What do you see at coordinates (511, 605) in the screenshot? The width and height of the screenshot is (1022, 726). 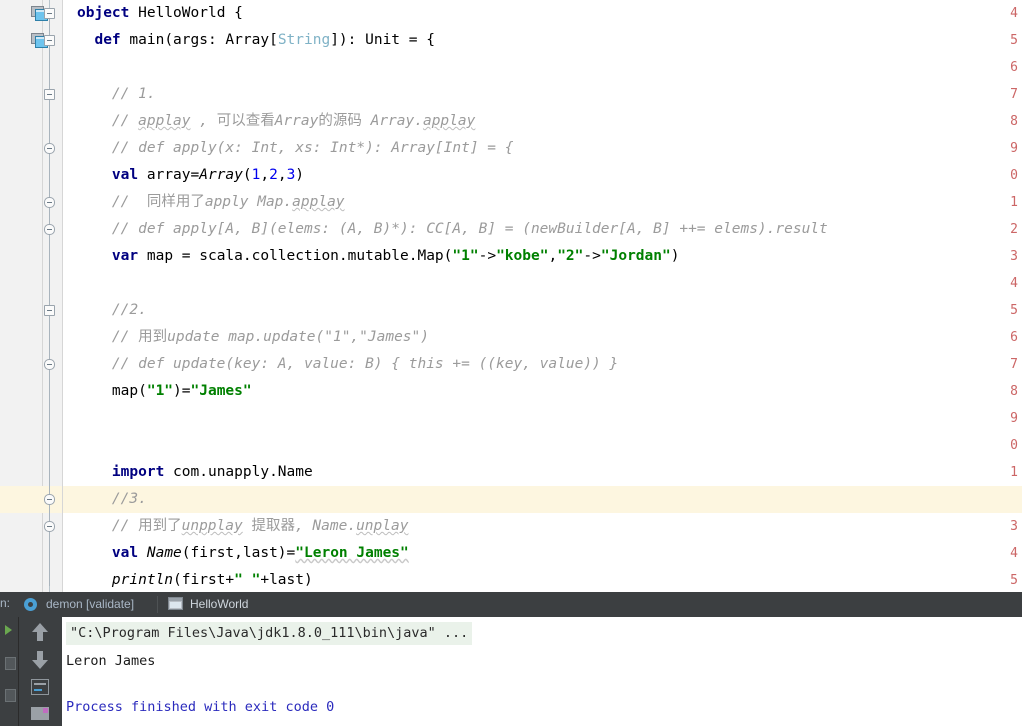 I see `run-tab-bar: n: demon [validate] HelloWorld` at bounding box center [511, 605].